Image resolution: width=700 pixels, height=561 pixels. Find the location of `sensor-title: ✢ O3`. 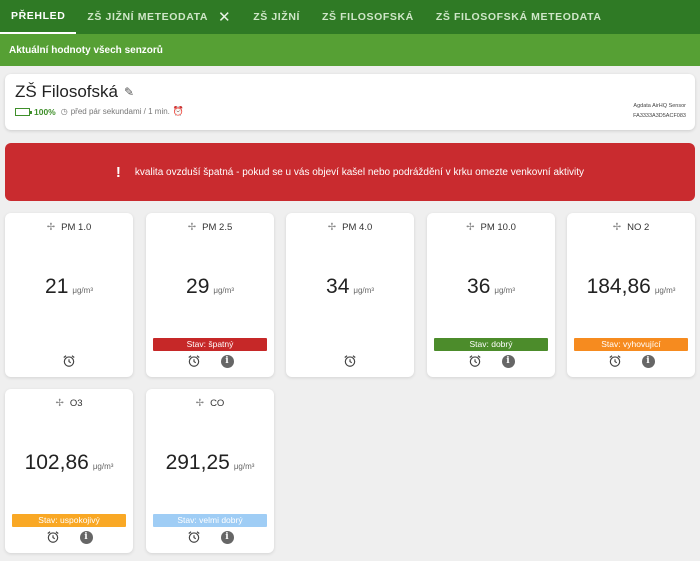

sensor-title: ✢ O3 is located at coordinates (69, 403).